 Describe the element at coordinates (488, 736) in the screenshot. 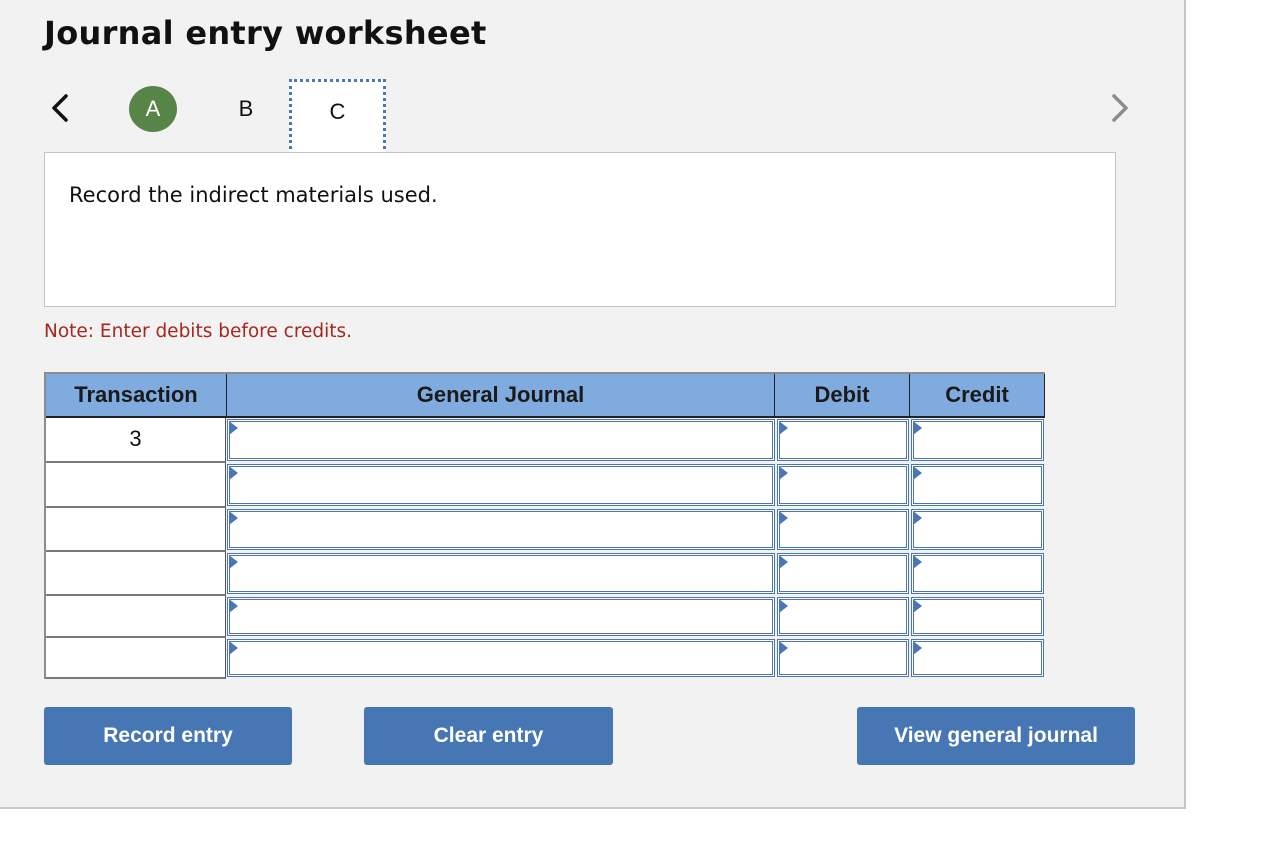

I see `clear-entry-button: Clear entry` at that location.